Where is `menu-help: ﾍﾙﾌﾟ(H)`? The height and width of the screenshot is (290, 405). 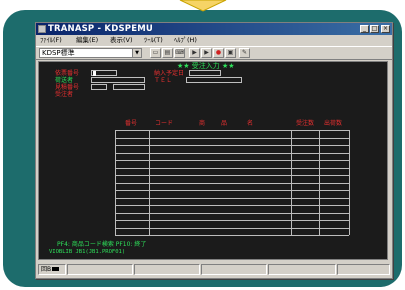
menu-help: ﾍﾙﾌﾟ(H) is located at coordinates (185, 40).